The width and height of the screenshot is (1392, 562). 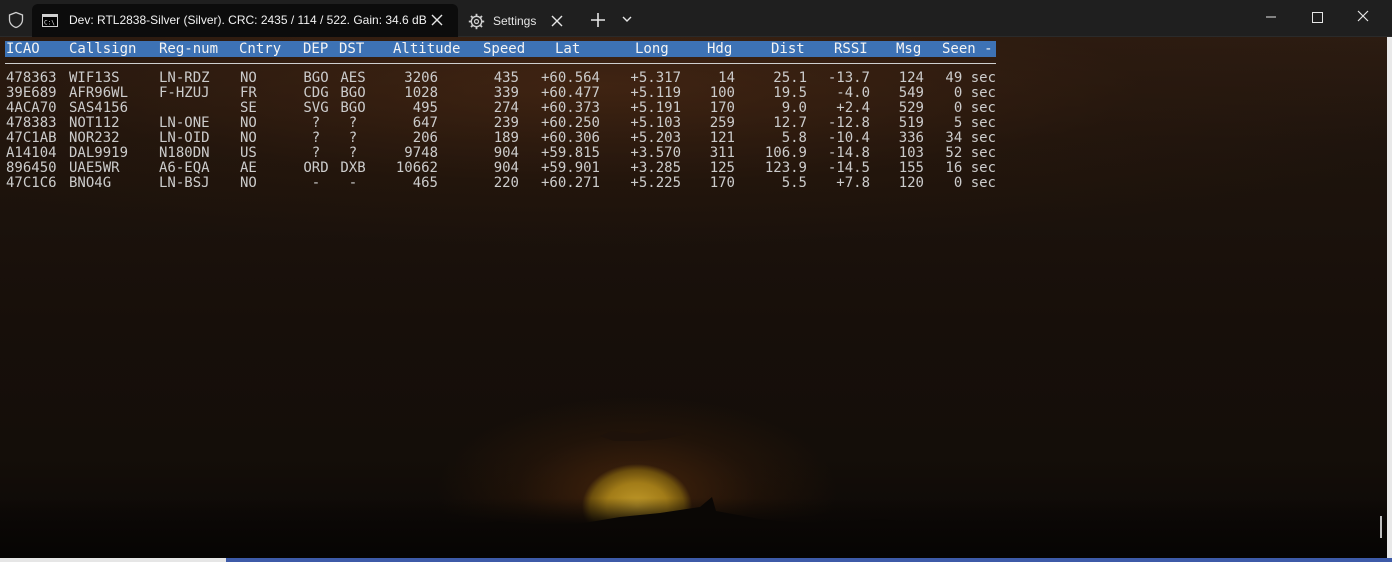 What do you see at coordinates (970, 168) in the screenshot?
I see `table-cell: 16 sec` at bounding box center [970, 168].